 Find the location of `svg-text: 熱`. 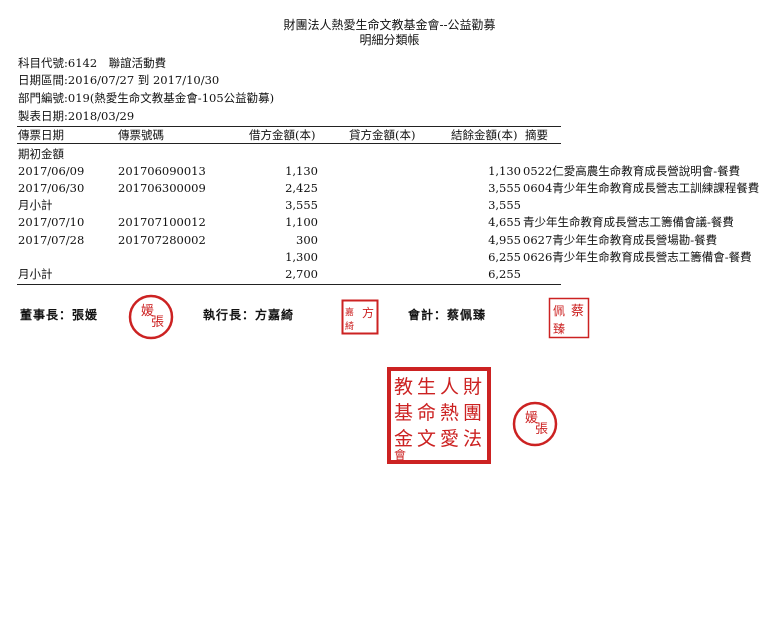

svg-text: 熱 is located at coordinates (449, 413).